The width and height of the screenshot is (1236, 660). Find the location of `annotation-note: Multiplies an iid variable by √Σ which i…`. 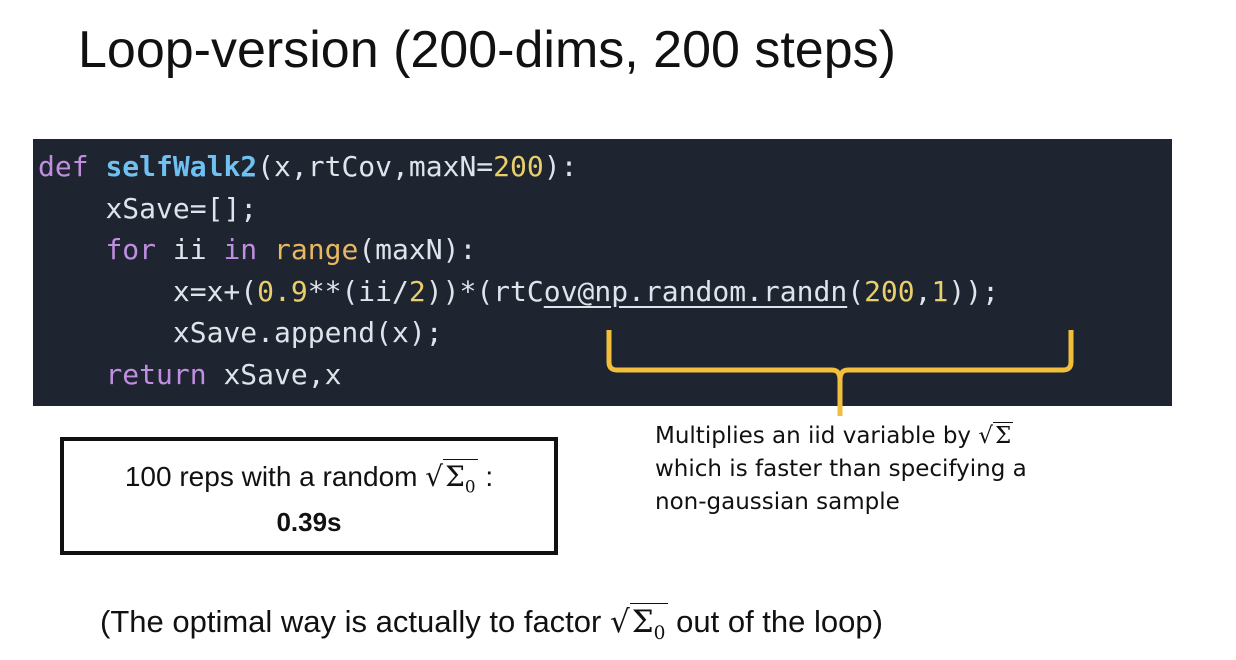

annotation-note: Multiplies an iid variable by √Σ which i… is located at coordinates (890, 469).